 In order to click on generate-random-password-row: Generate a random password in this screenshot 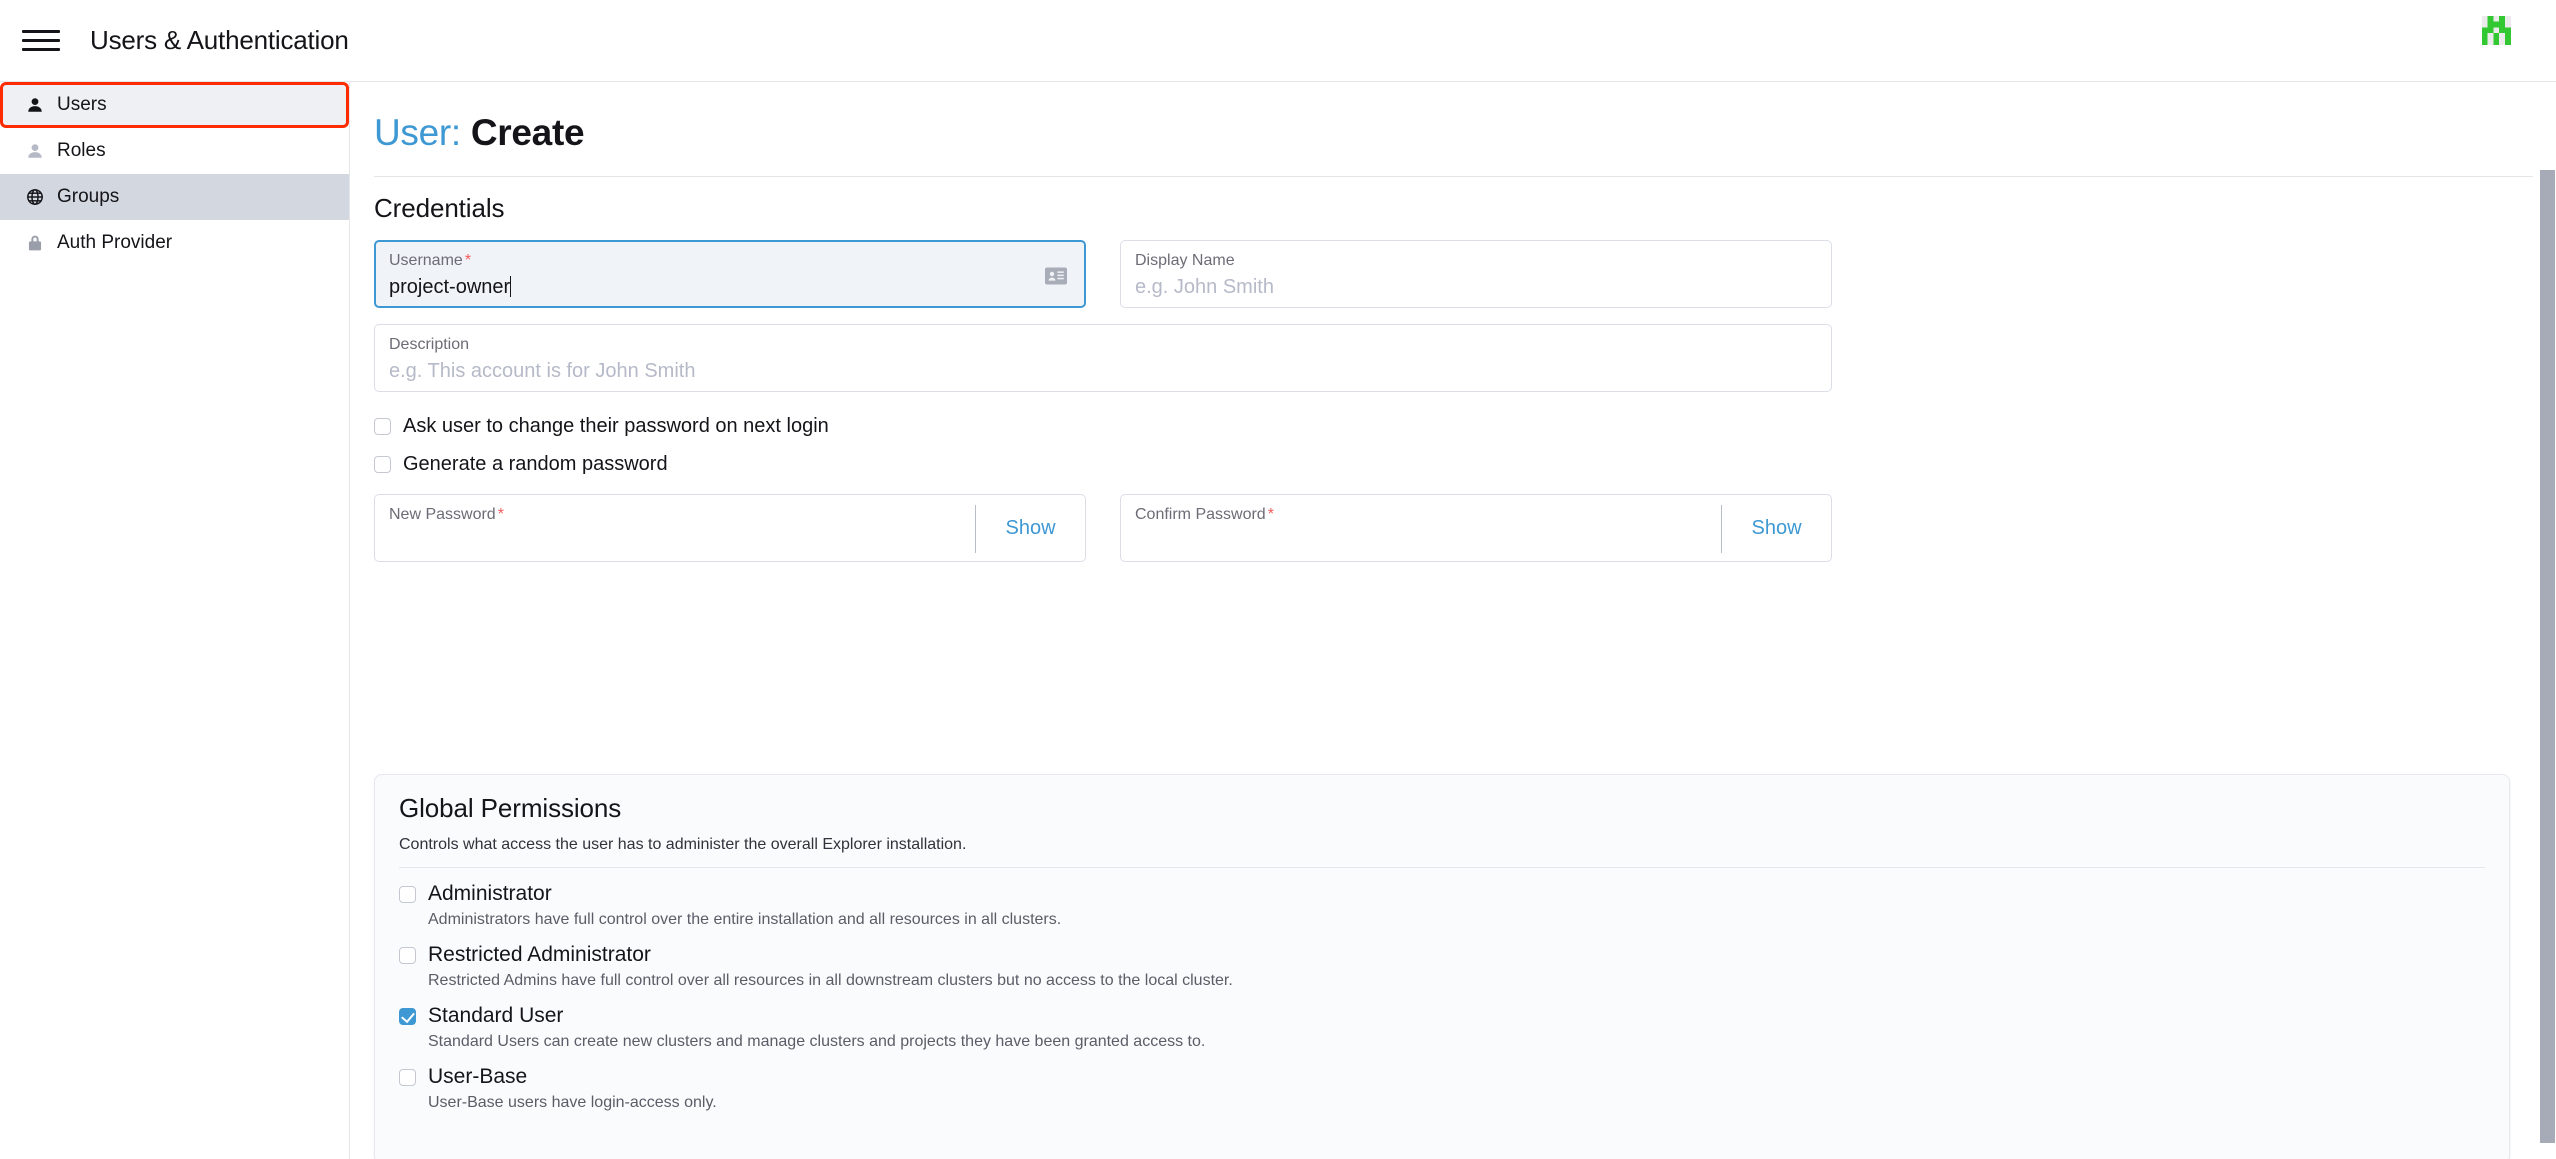, I will do `click(1465, 464)`.